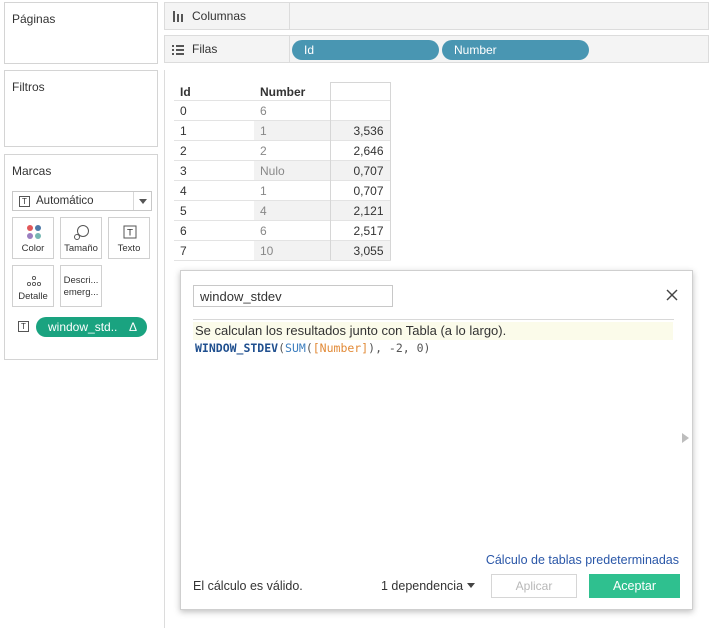 The height and width of the screenshot is (628, 709). I want to click on formula-rest: ), -2, 0), so click(399, 348).